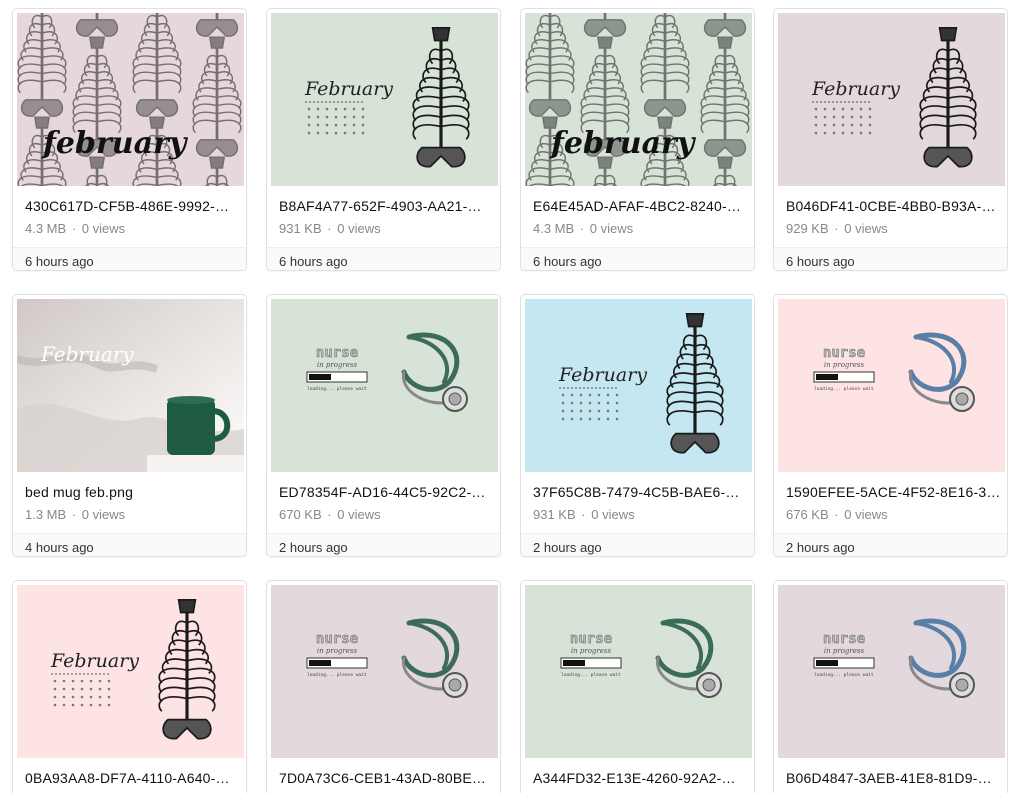  I want to click on file-meta: 1.3 MB · 0 views, so click(75, 514).